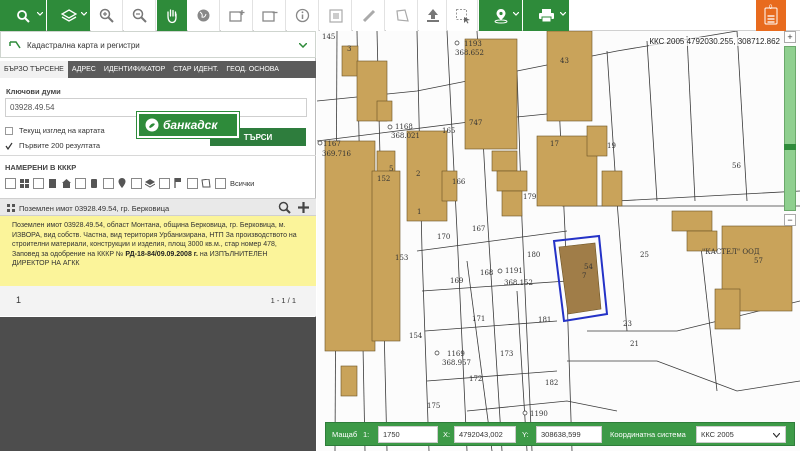 This screenshot has height=451, width=800. I want to click on crs-select: ККС 2005, so click(741, 434).